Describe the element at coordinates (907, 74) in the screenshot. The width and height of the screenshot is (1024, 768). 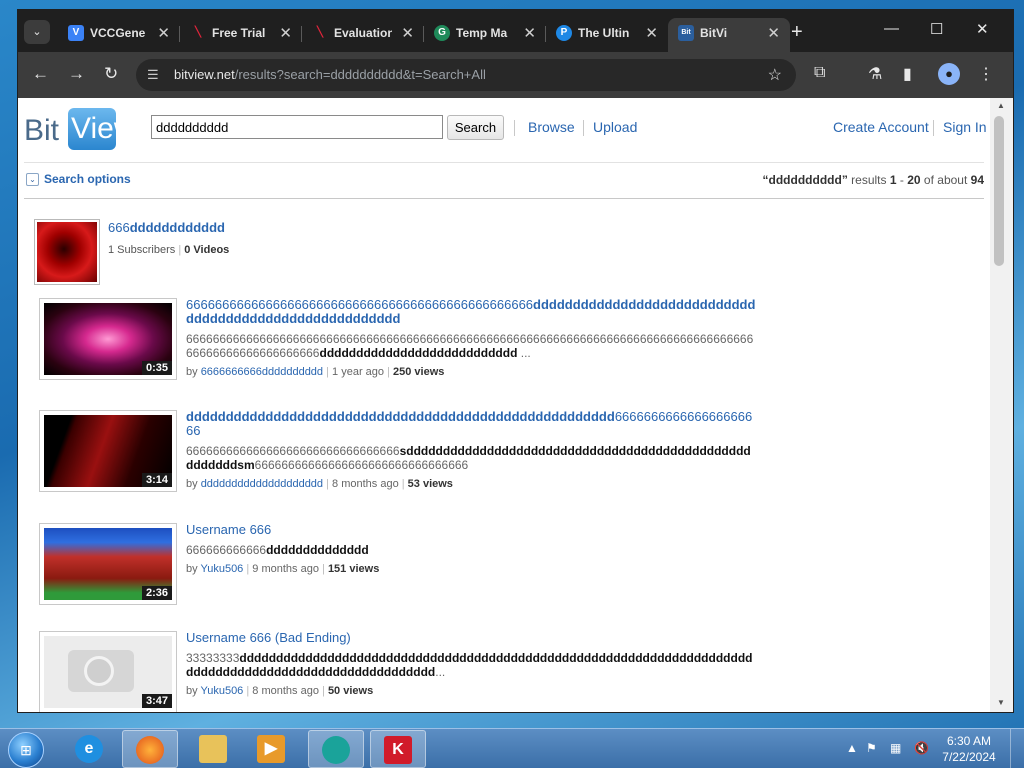
I see `side-panel-icon: ▮` at that location.